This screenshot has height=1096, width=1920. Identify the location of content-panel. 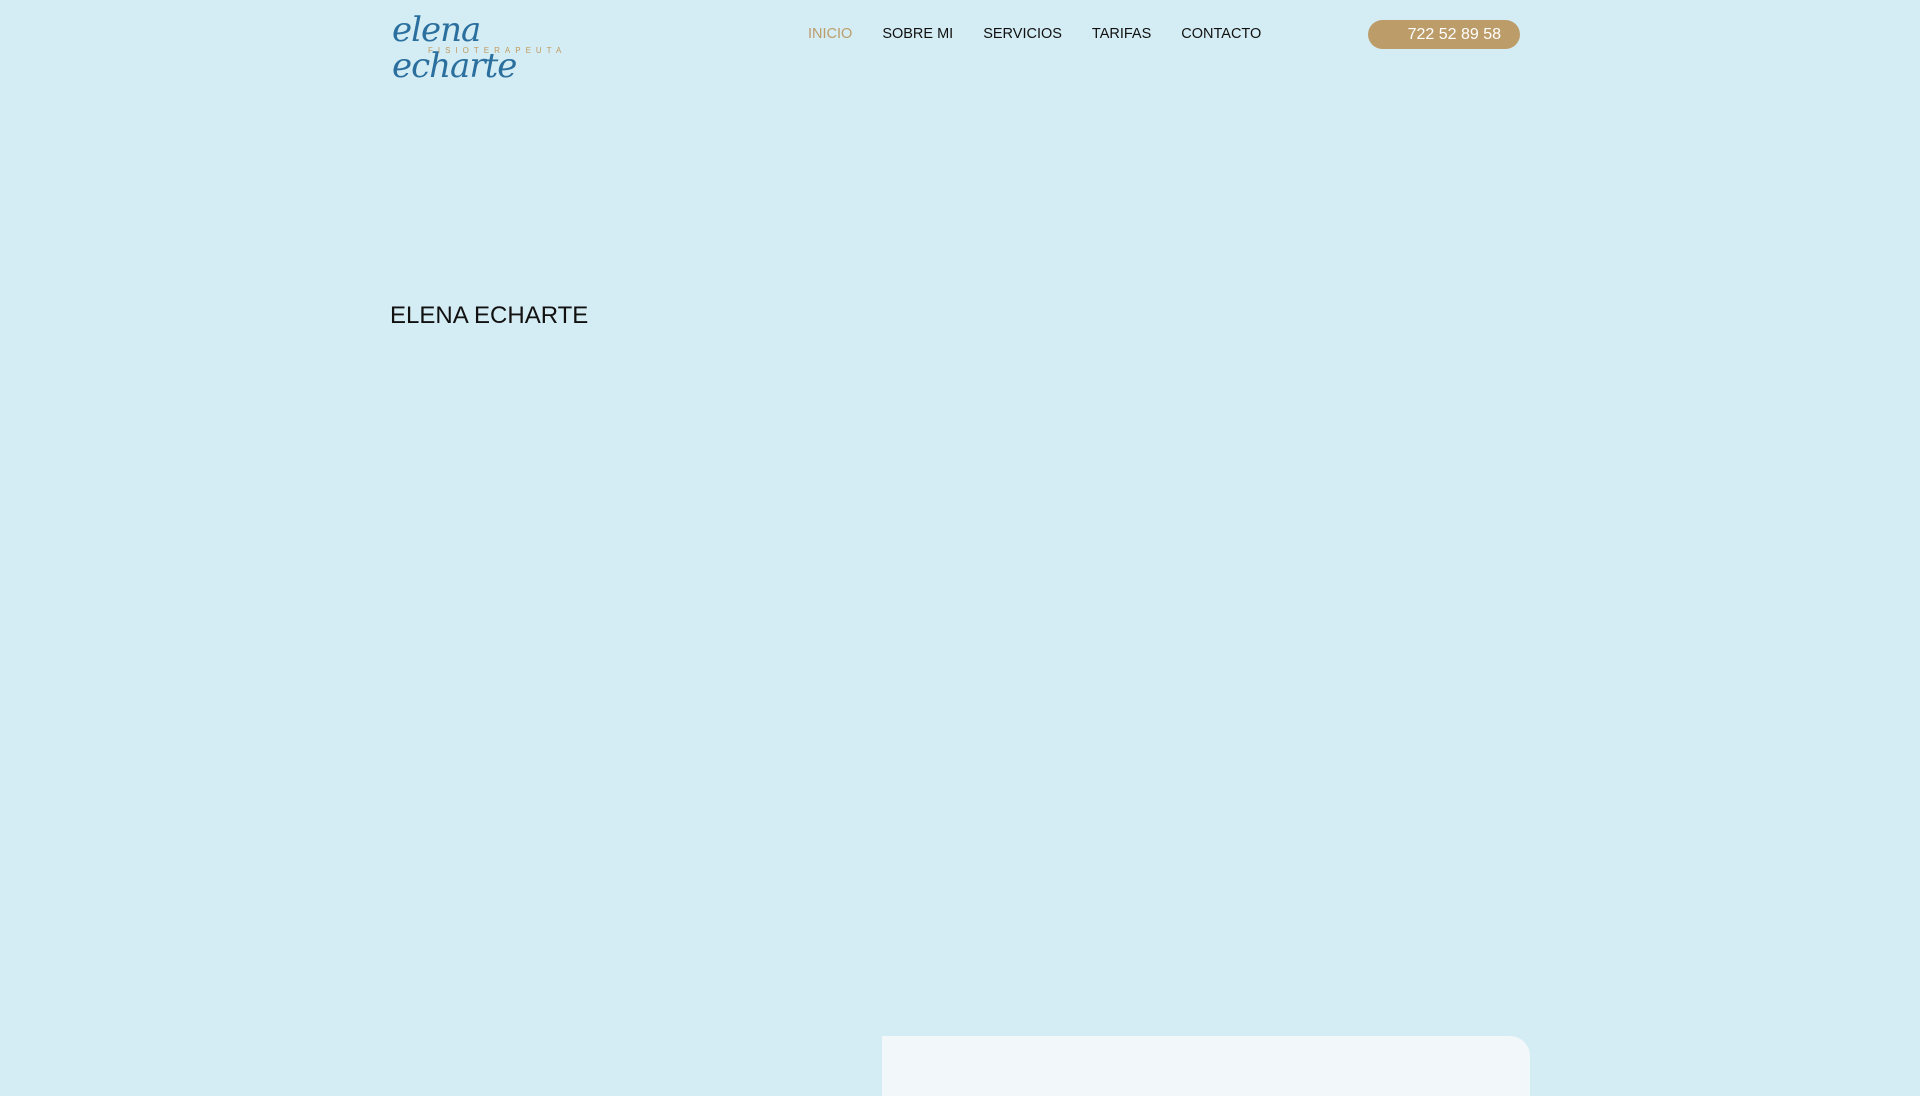
(1206, 1066).